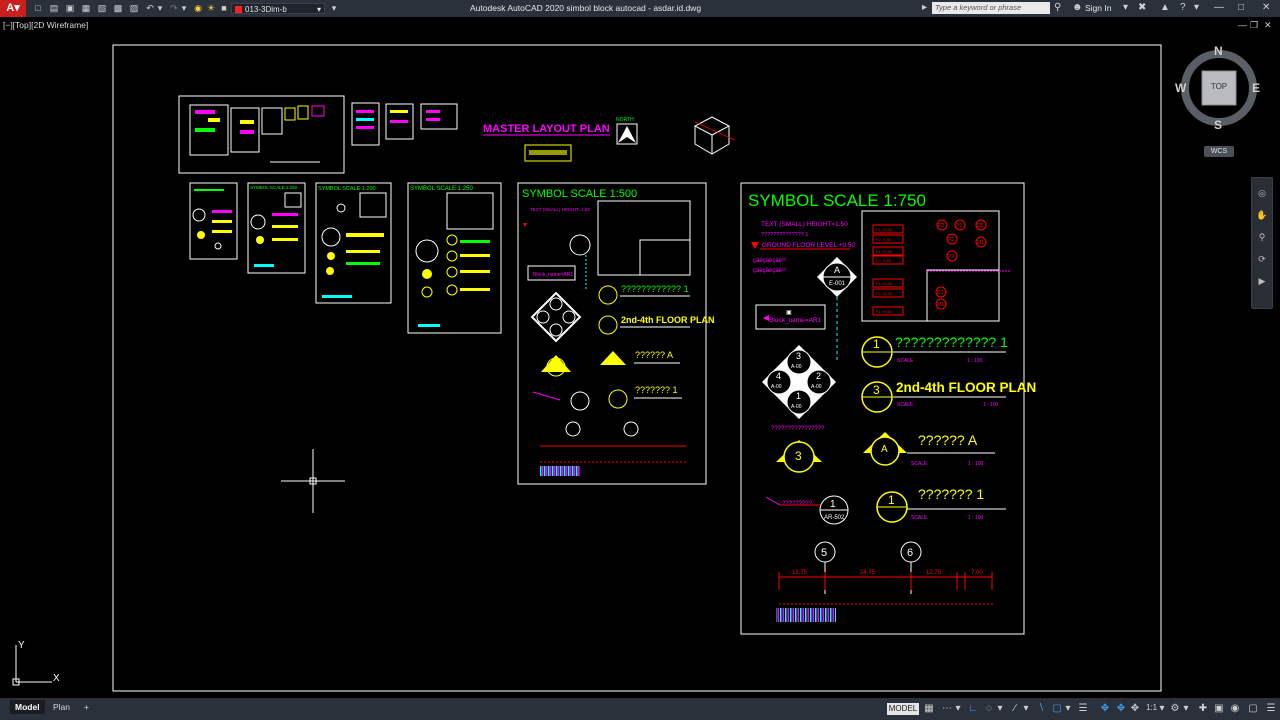 Image resolution: width=1280 pixels, height=720 pixels. I want to click on object-snap-tracking-icon: ∖, so click(1041, 709).